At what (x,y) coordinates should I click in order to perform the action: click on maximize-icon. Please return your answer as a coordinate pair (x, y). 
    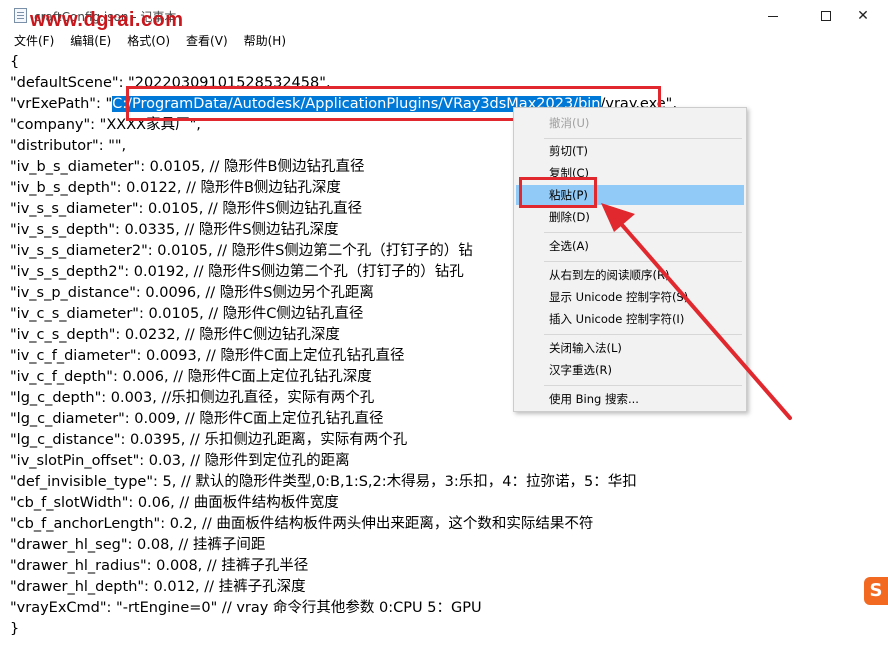
    Looking at the image, I should click on (826, 16).